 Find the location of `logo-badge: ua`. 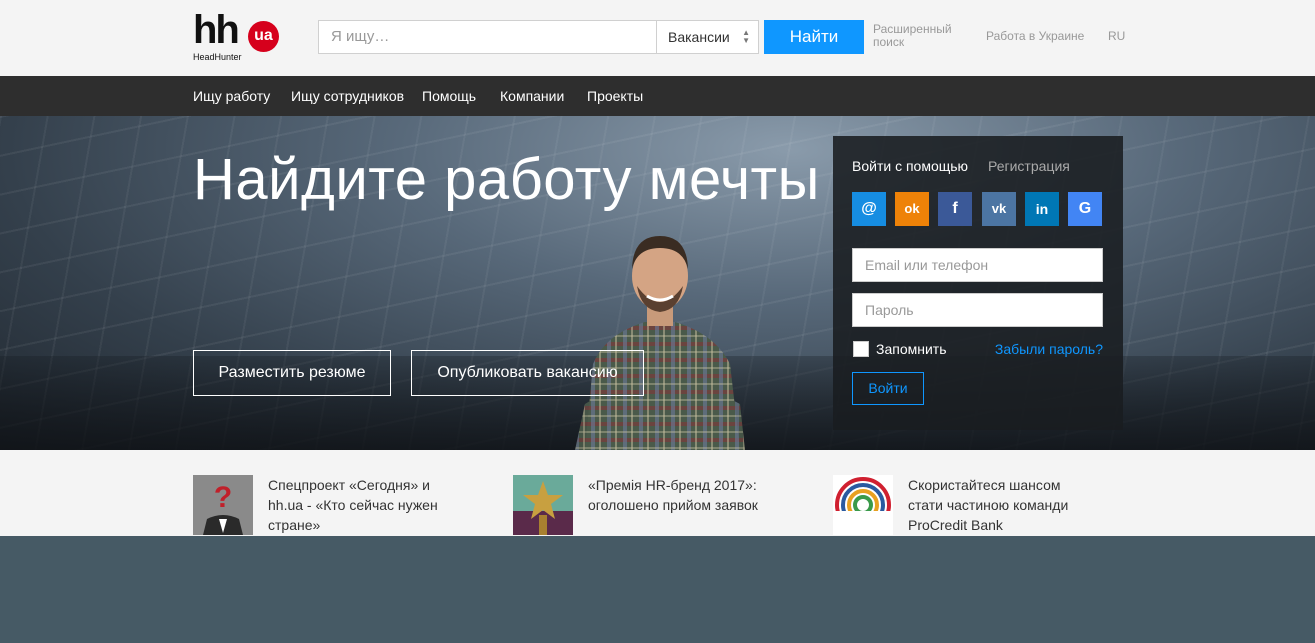

logo-badge: ua is located at coordinates (263, 36).